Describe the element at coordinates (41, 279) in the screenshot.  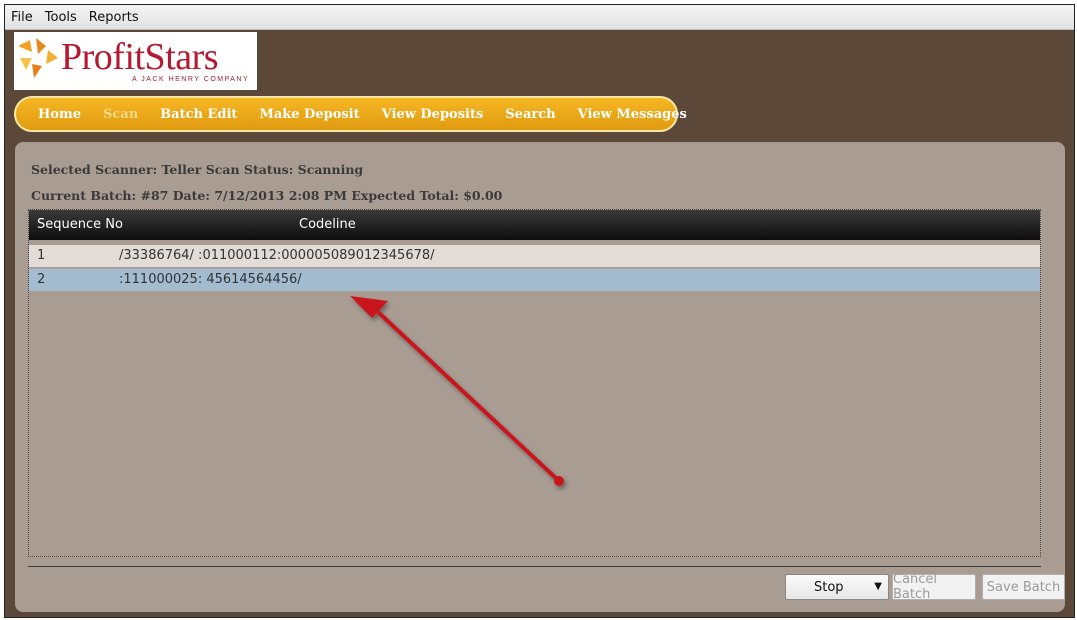
I see `cell-sequence: 2` at that location.